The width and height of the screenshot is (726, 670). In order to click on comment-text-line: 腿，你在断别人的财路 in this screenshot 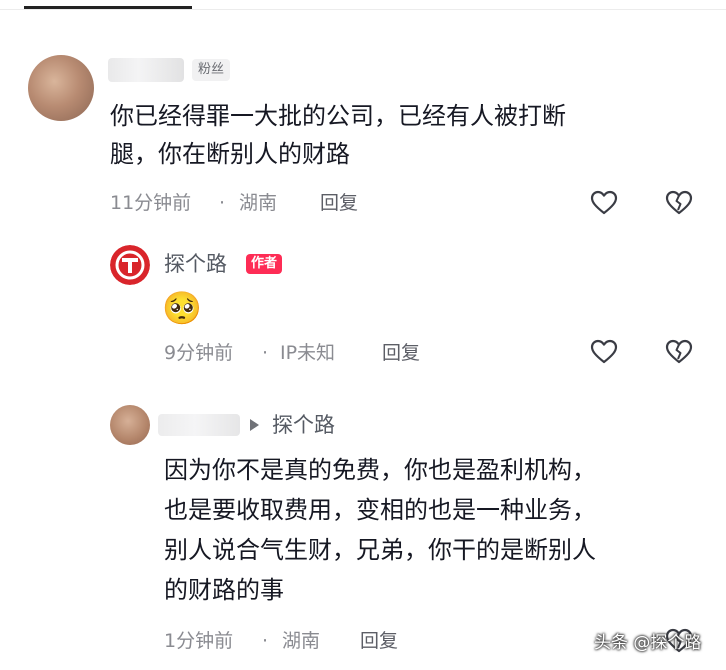, I will do `click(230, 154)`.